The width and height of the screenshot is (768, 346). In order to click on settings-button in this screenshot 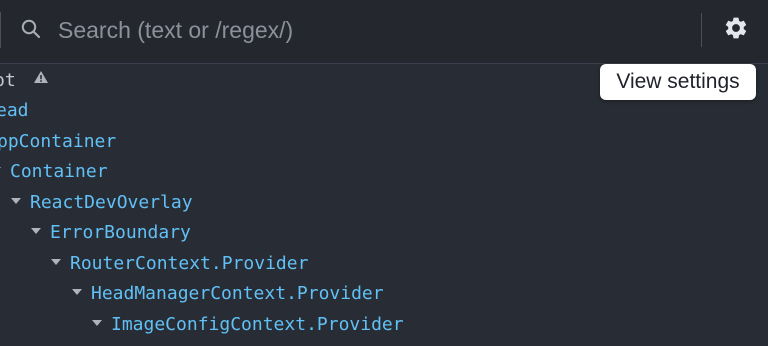, I will do `click(736, 30)`.